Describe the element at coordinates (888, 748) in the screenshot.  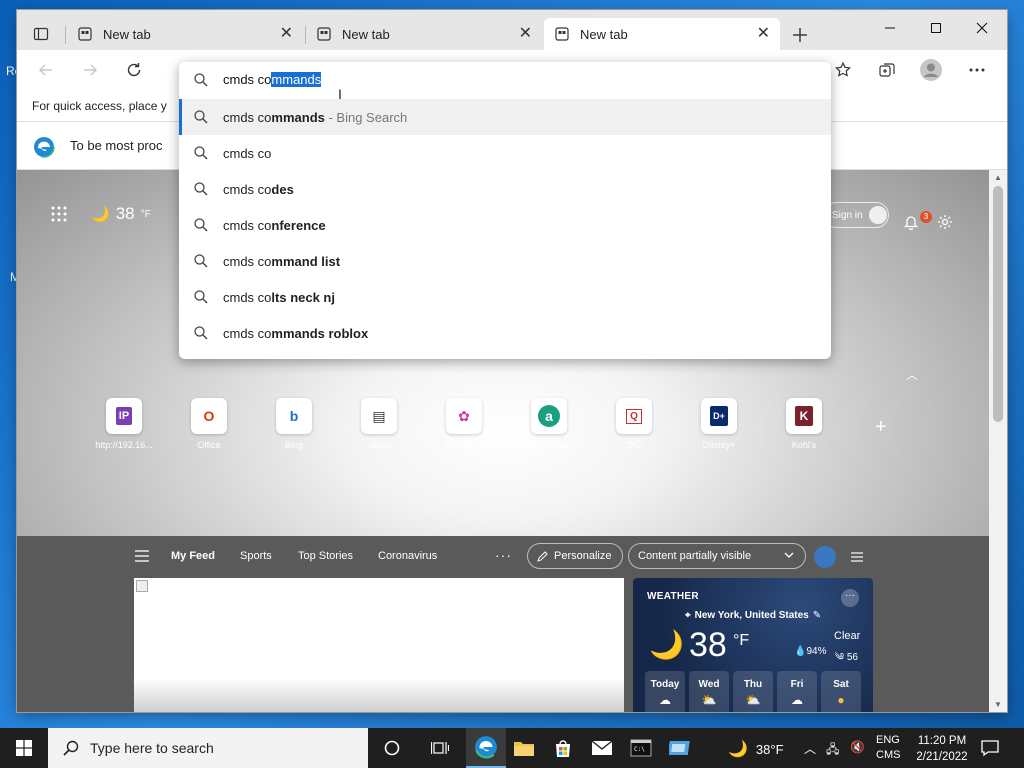
I see `input-language-indicator: ENG CMS` at that location.